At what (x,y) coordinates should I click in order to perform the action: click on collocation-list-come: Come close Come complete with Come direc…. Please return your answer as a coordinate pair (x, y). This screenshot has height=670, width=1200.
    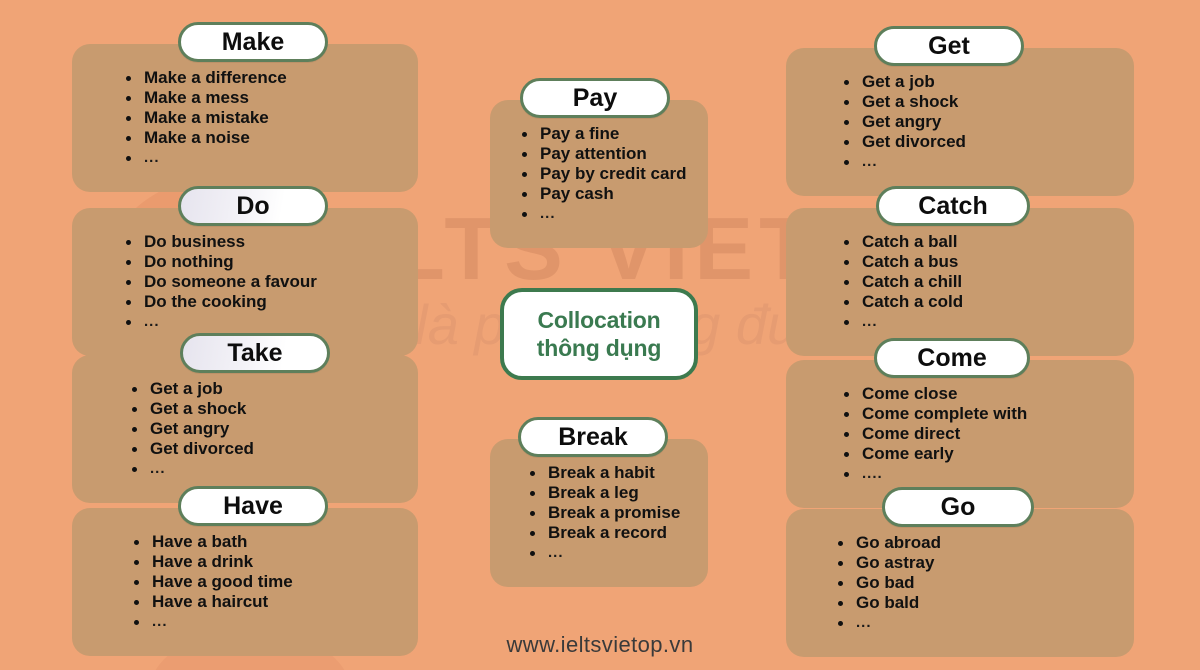
    Looking at the image, I should click on (935, 434).